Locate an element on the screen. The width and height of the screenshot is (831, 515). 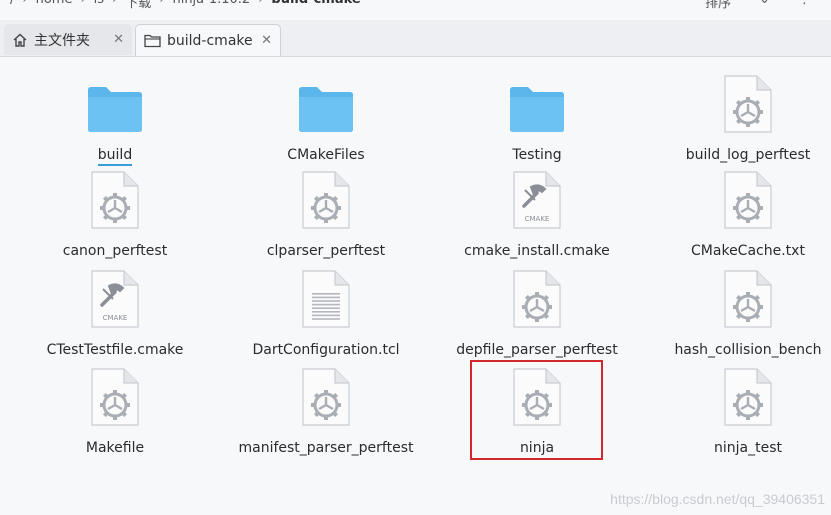
file-item: canon_perftest is located at coordinates (115, 217).